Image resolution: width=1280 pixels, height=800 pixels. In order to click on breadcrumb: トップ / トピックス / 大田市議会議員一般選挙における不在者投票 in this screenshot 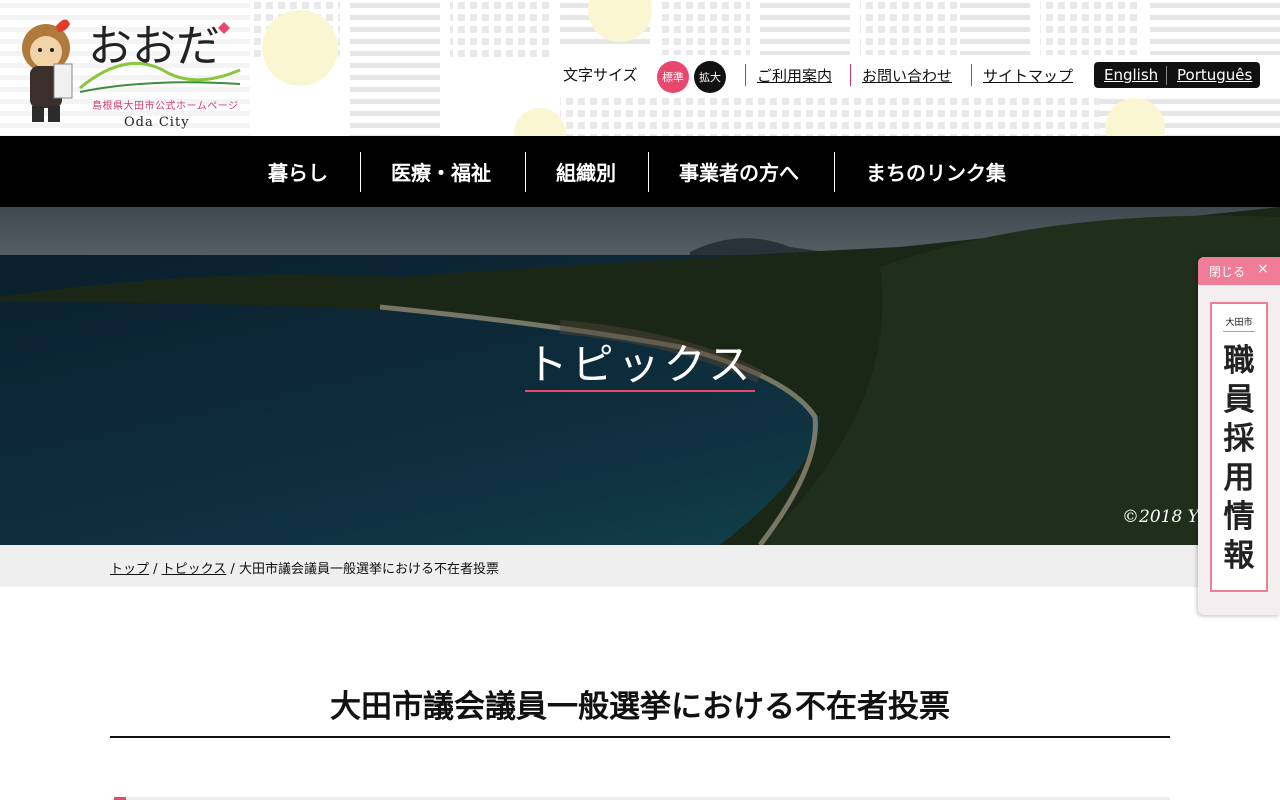, I will do `click(304, 567)`.